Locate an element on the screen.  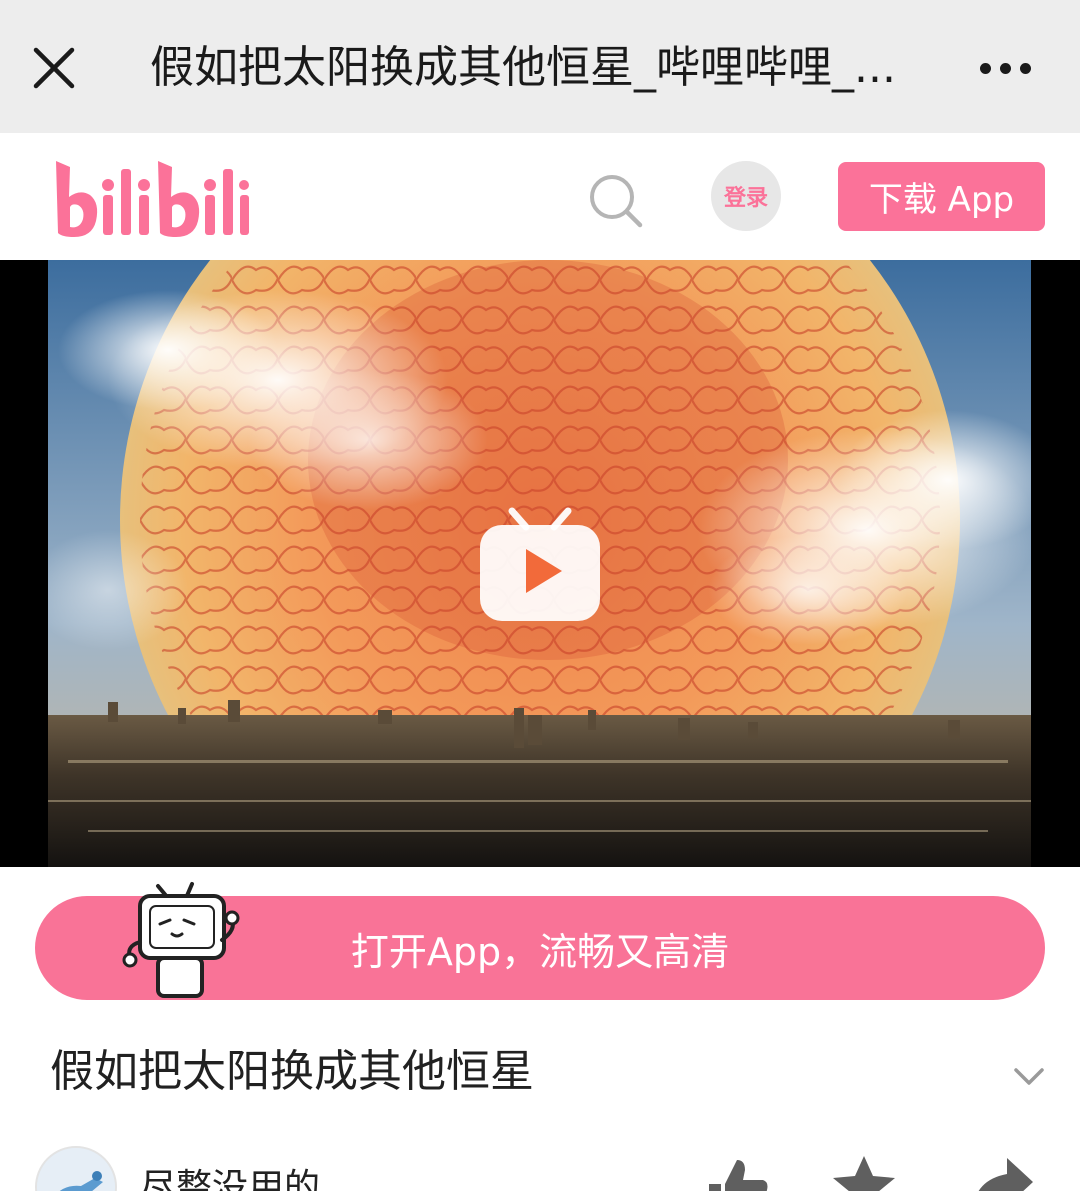
search-button is located at coordinates (616, 201).